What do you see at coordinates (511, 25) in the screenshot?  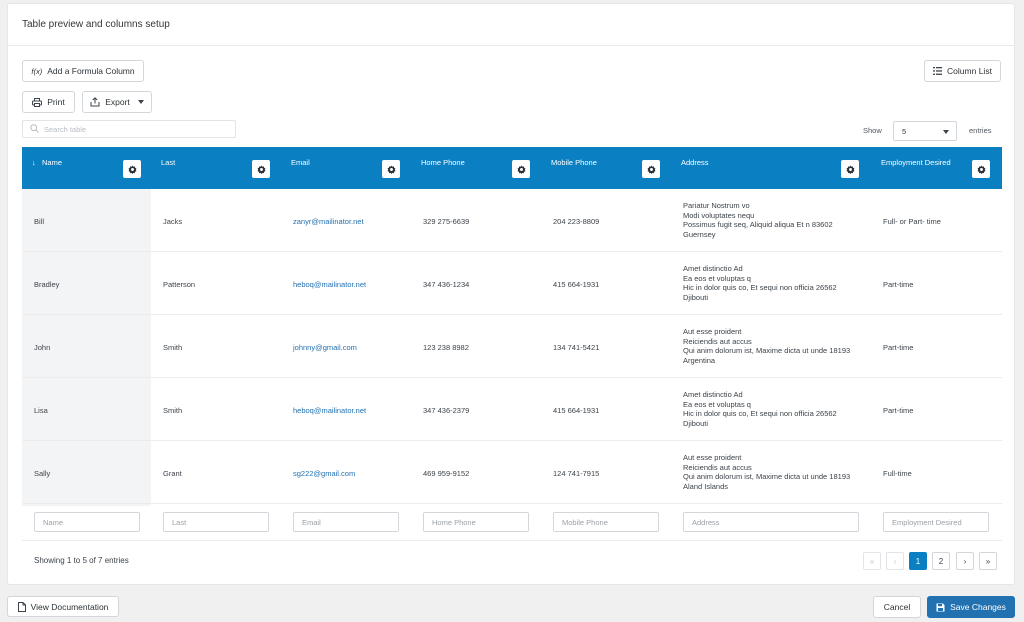 I see `panel-header: Table preview and columns setup` at bounding box center [511, 25].